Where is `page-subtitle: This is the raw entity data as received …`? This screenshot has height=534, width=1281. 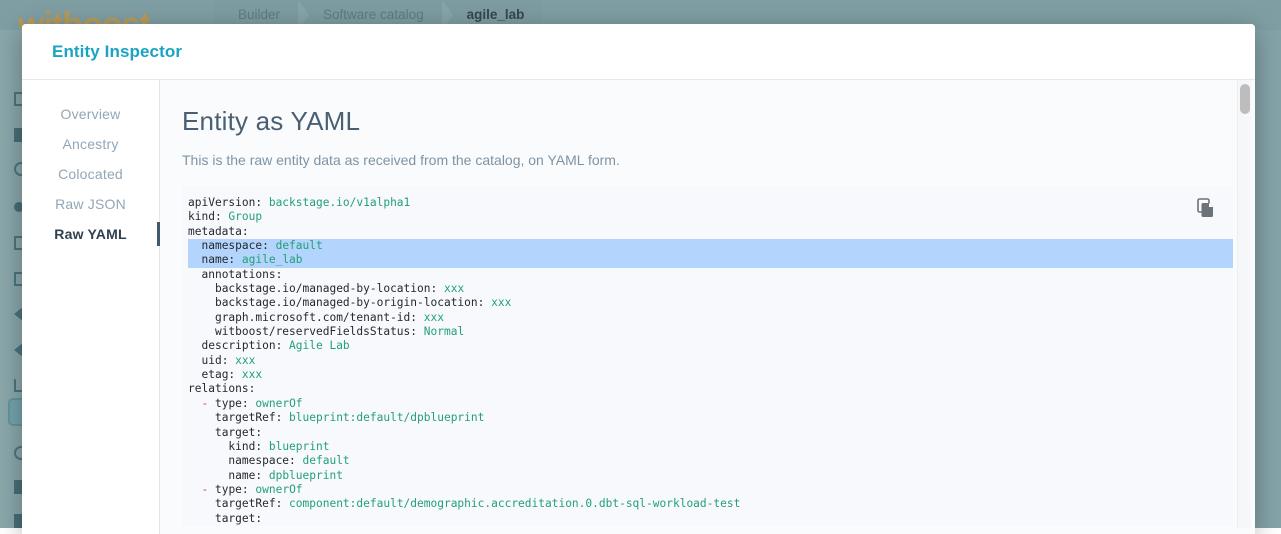 page-subtitle: This is the raw entity data as received … is located at coordinates (718, 160).